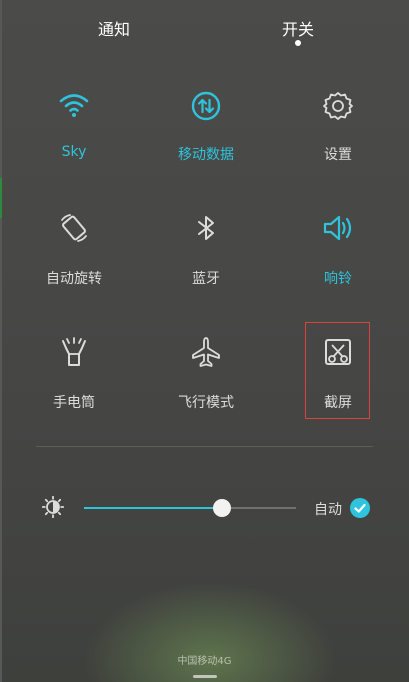 The image size is (409, 682). I want to click on screenshot-highlight-box, so click(337, 370).